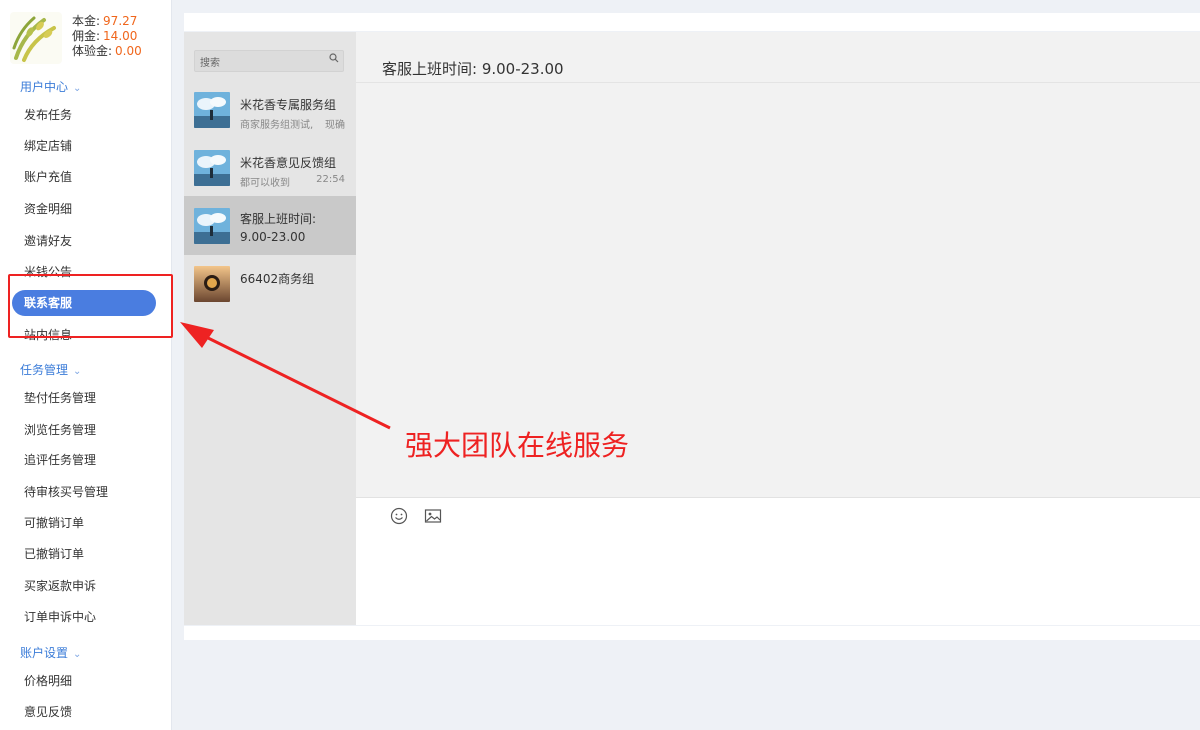 This screenshot has height=730, width=1200. Describe the element at coordinates (334, 58) in the screenshot. I see `search-icon` at that location.